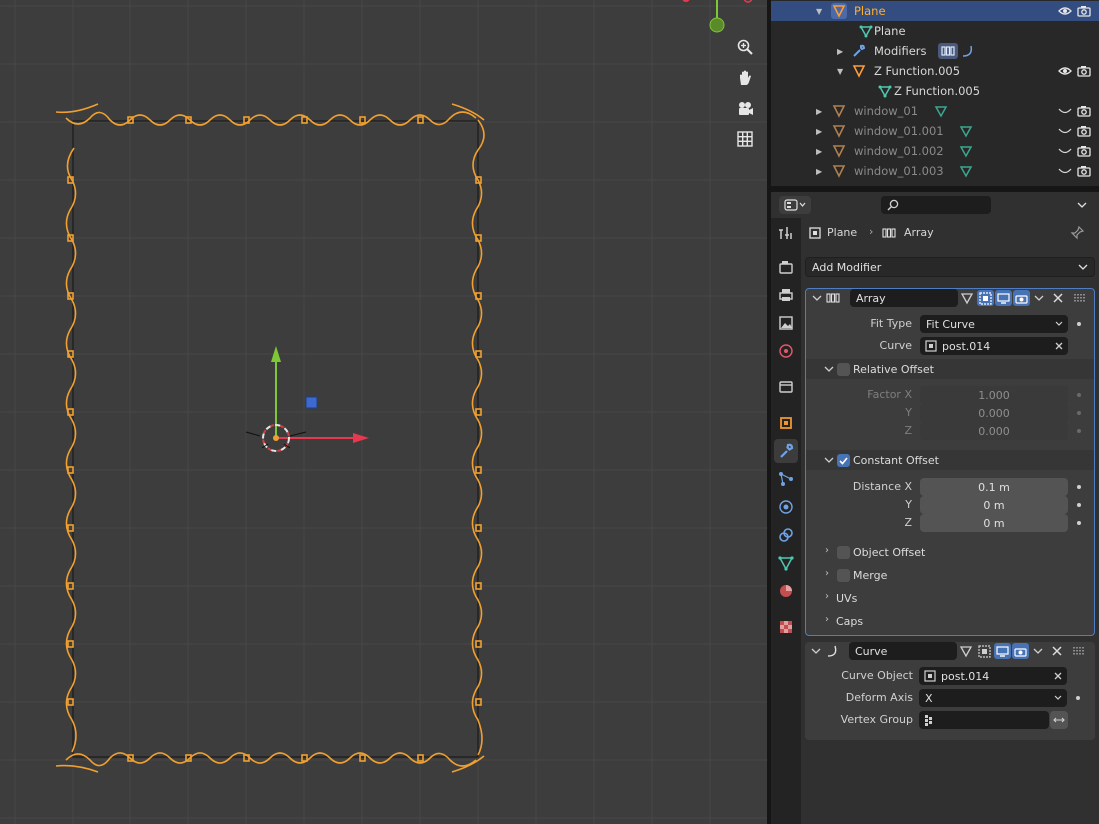 This screenshot has width=1099, height=824. I want to click on relative-offset-subpanel-header: Relative Offset, so click(950, 369).